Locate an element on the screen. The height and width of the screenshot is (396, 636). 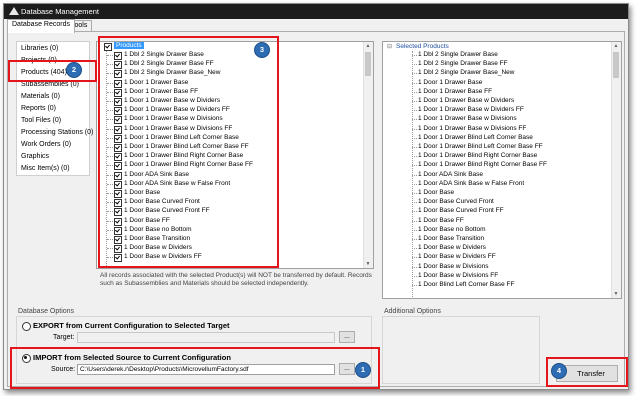
sidebar-item-libraries: Libraries (0) is located at coordinates (39, 48).